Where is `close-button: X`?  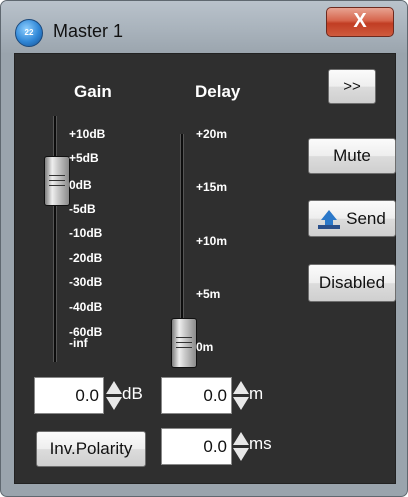
close-button: X is located at coordinates (360, 22).